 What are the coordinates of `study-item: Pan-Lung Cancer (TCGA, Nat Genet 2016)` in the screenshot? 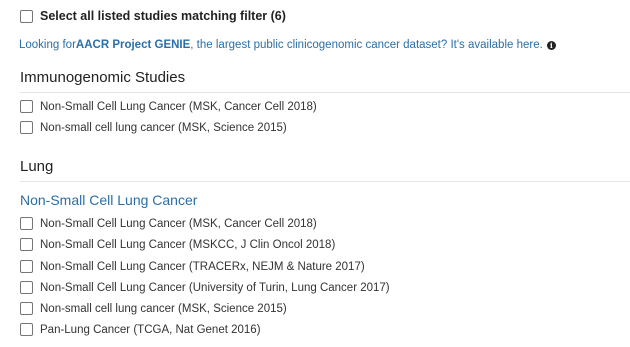 It's located at (140, 329).